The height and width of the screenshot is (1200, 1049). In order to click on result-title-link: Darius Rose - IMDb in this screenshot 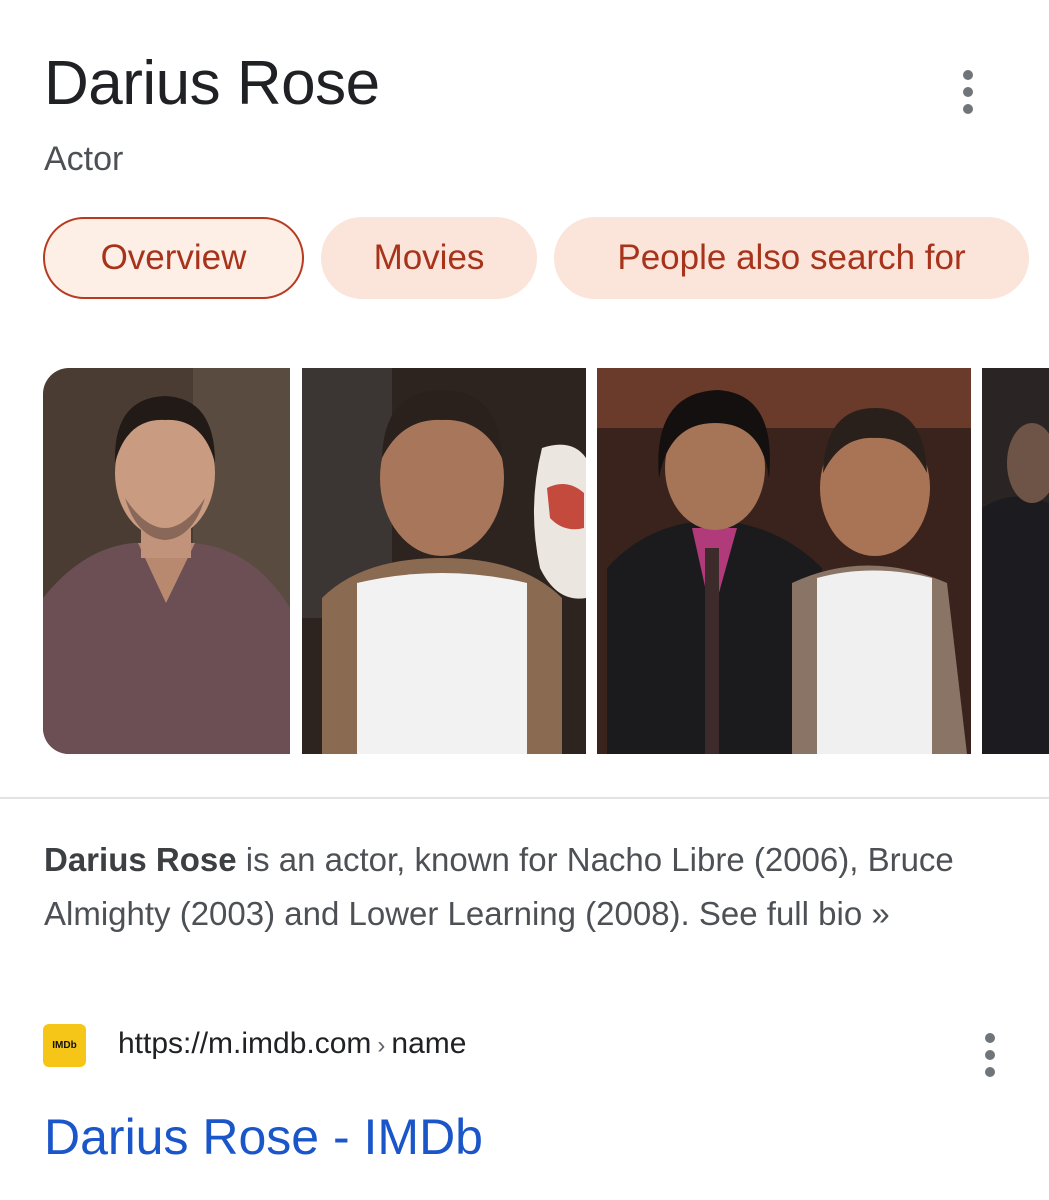, I will do `click(263, 1137)`.